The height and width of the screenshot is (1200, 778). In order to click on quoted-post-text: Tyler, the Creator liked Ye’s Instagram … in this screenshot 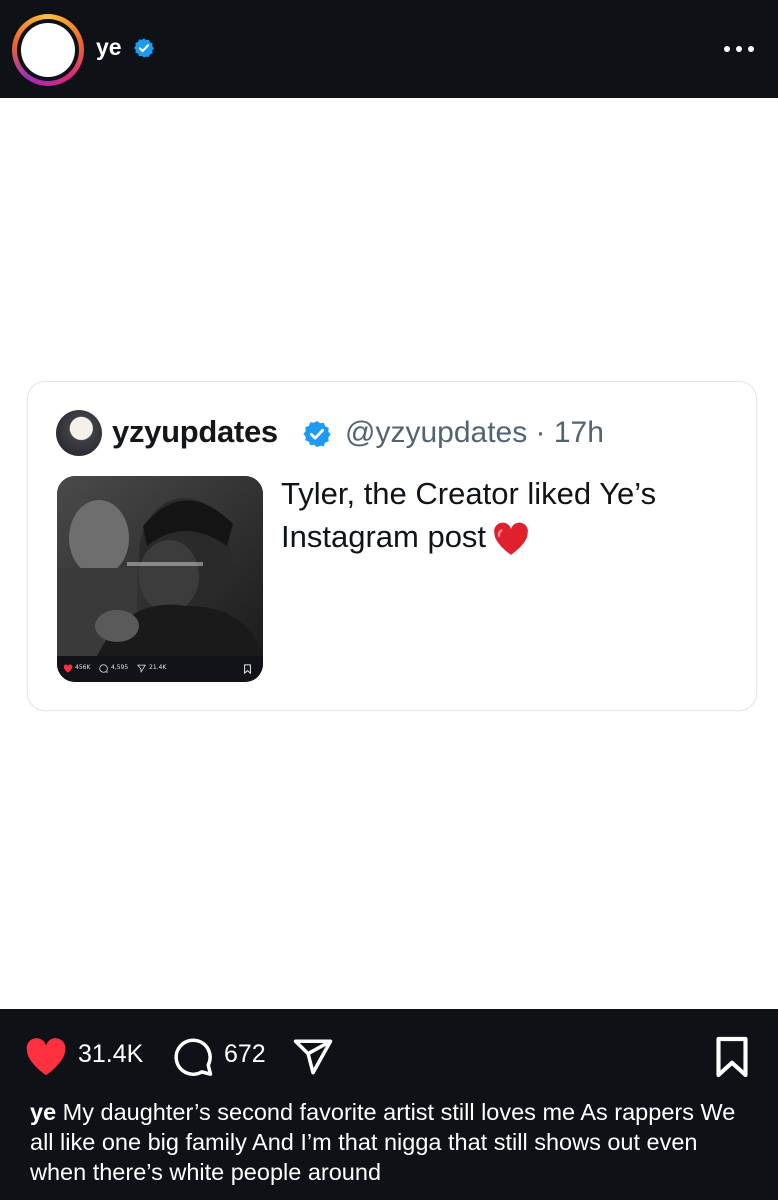, I will do `click(501, 515)`.